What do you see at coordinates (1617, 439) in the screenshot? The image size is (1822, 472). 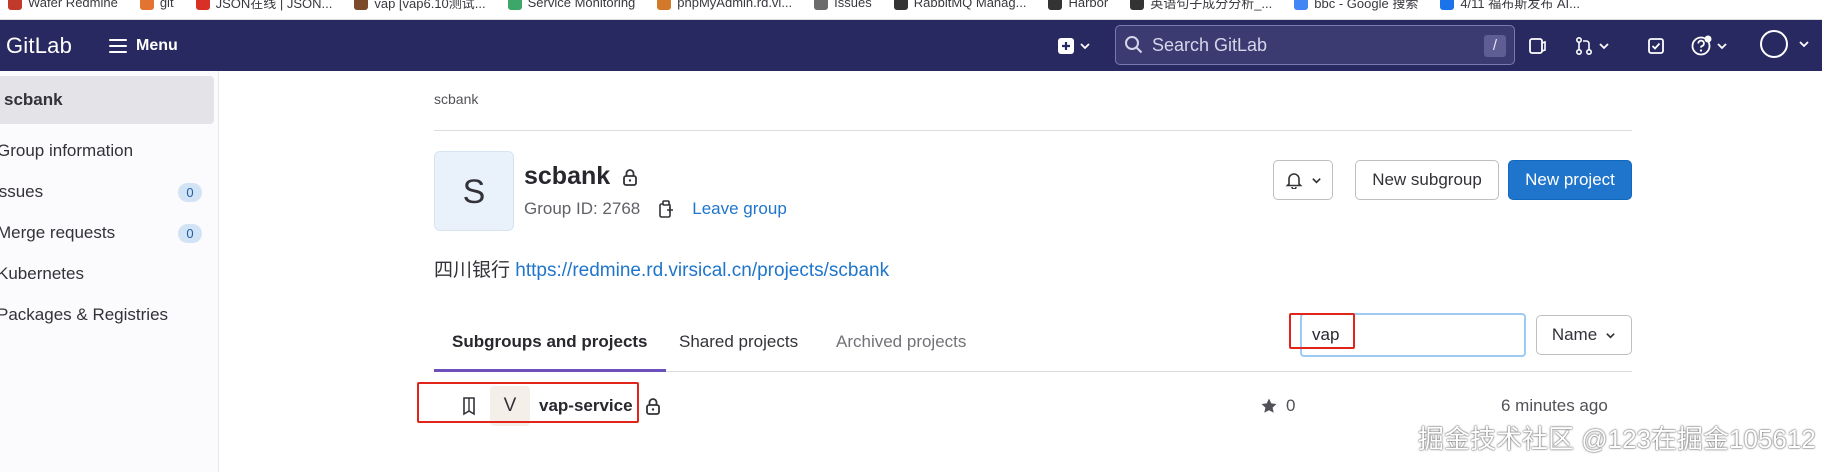 I see `watermark-text: 掘金技术社区 @123在掘金105612` at bounding box center [1617, 439].